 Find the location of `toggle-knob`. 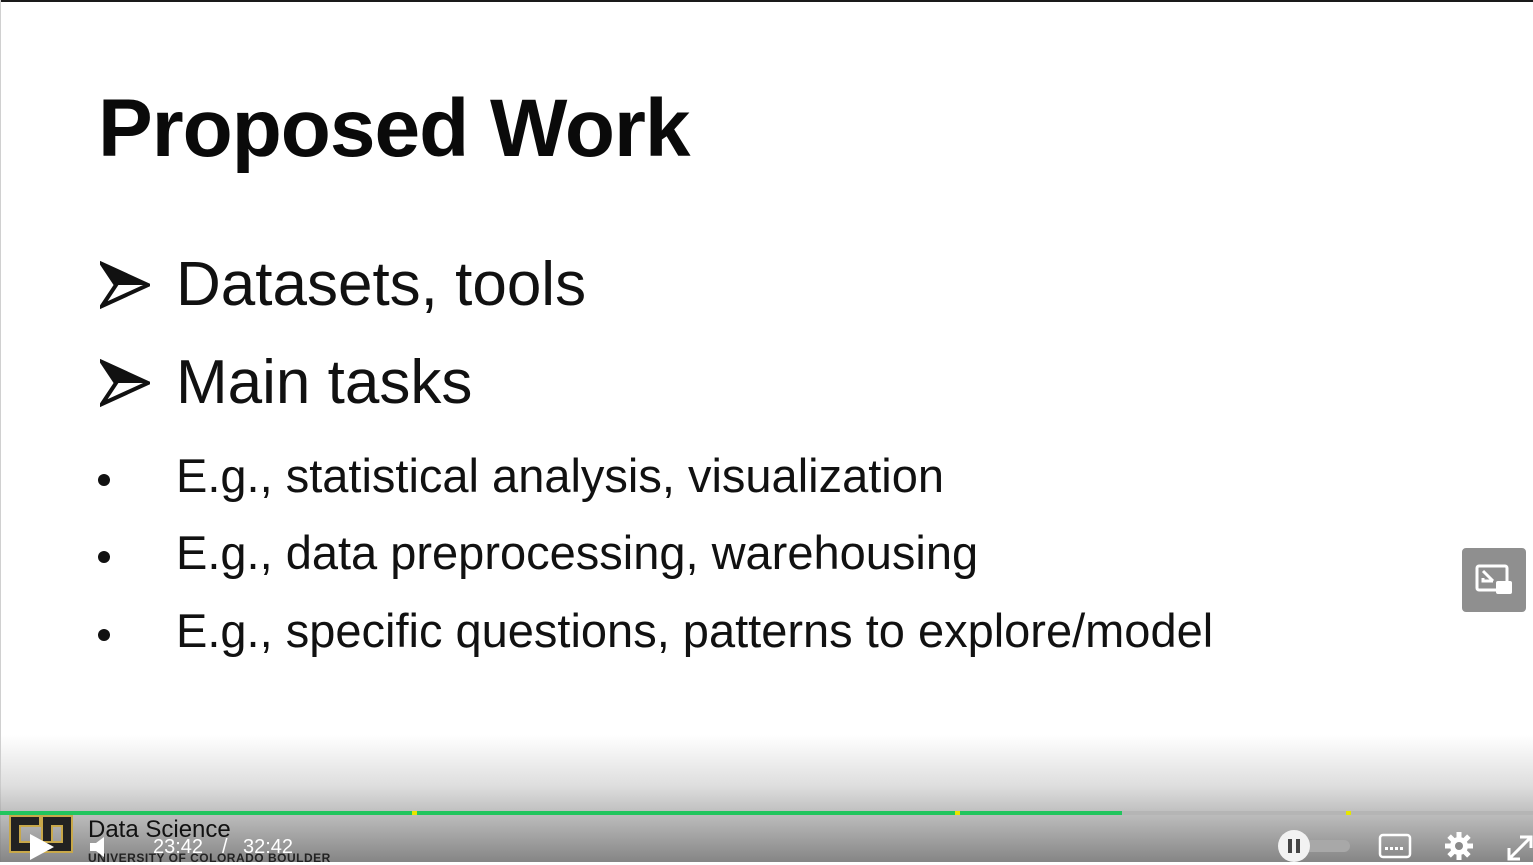

toggle-knob is located at coordinates (1294, 846).